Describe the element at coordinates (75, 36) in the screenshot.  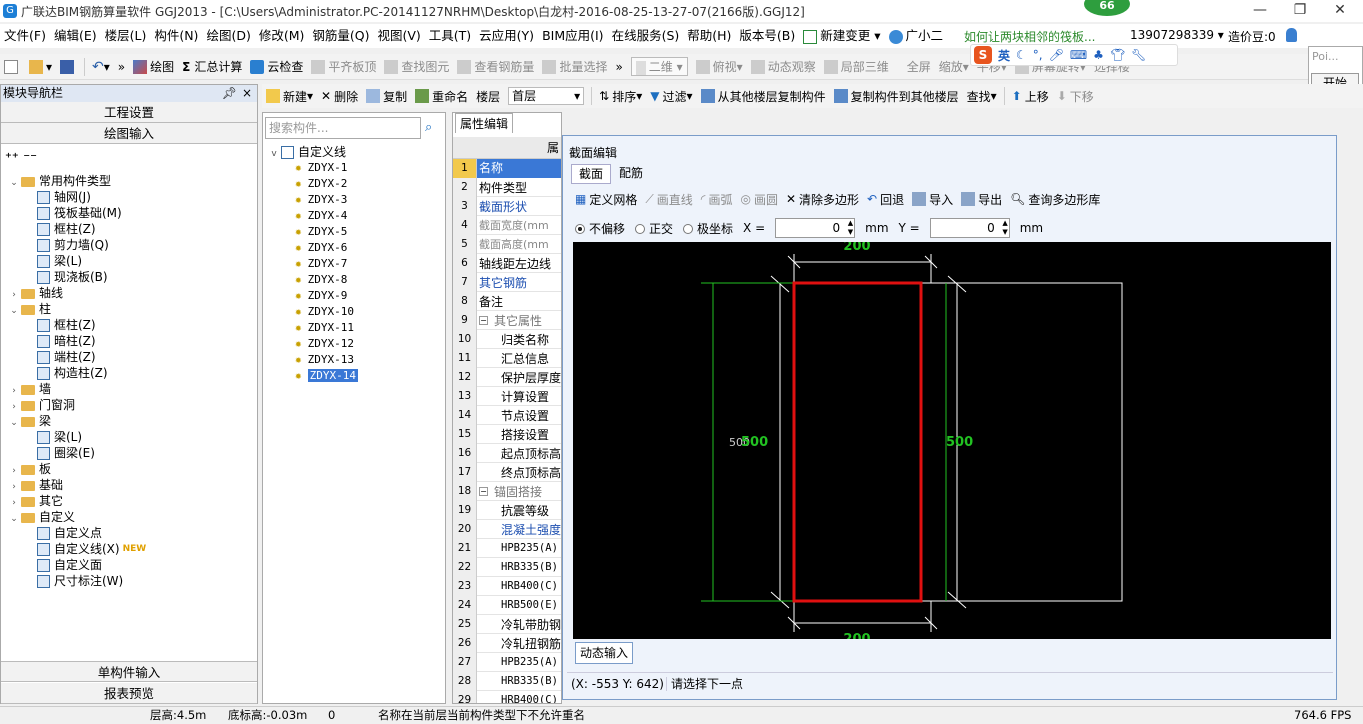
I see `menu-edit: 编辑(E)` at that location.